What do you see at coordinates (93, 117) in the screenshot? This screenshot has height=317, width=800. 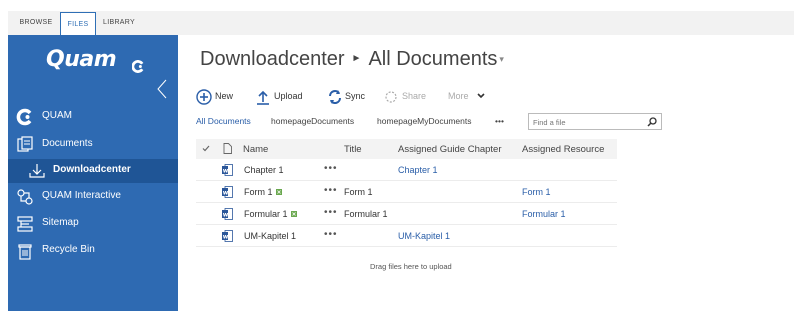 I see `nav-item-quam: QUAM` at bounding box center [93, 117].